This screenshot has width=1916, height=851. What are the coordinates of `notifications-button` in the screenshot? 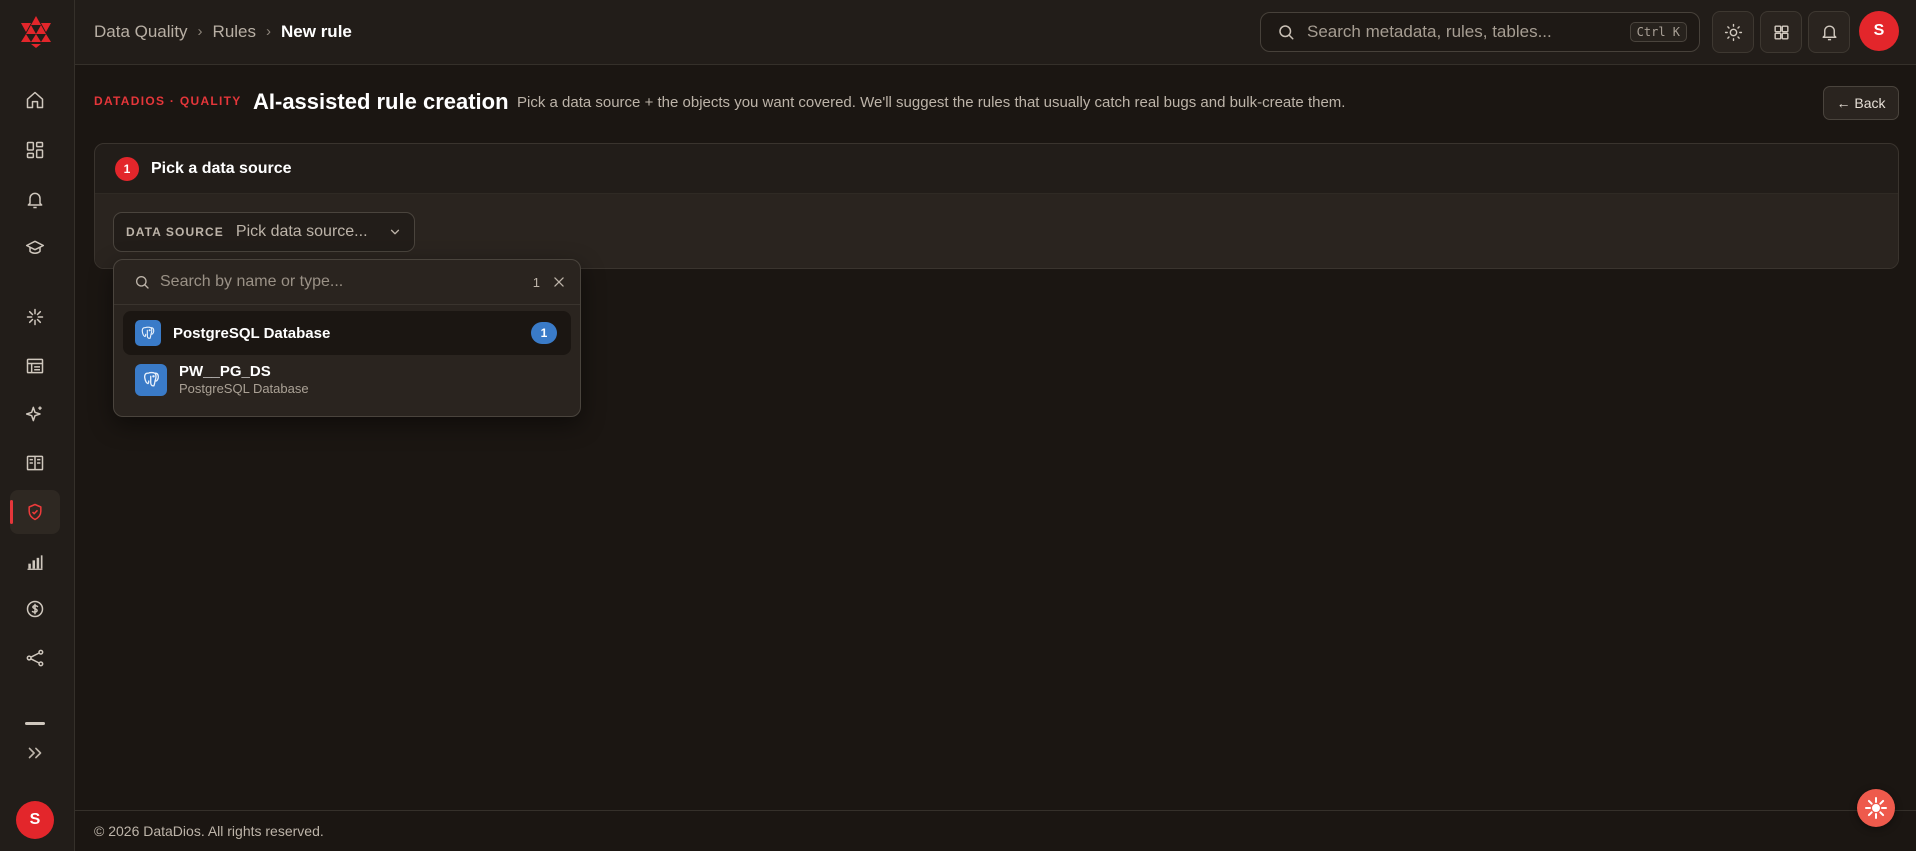 It's located at (1829, 32).